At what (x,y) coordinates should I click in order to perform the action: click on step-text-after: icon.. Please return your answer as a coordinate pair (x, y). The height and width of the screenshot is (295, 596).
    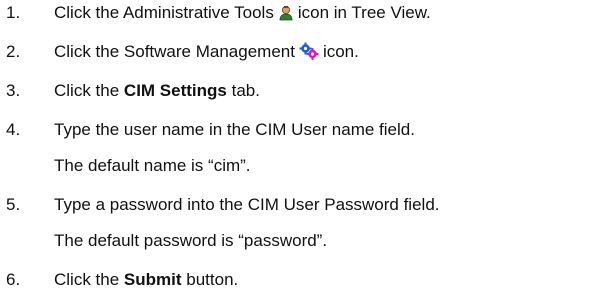
    Looking at the image, I should click on (340, 51).